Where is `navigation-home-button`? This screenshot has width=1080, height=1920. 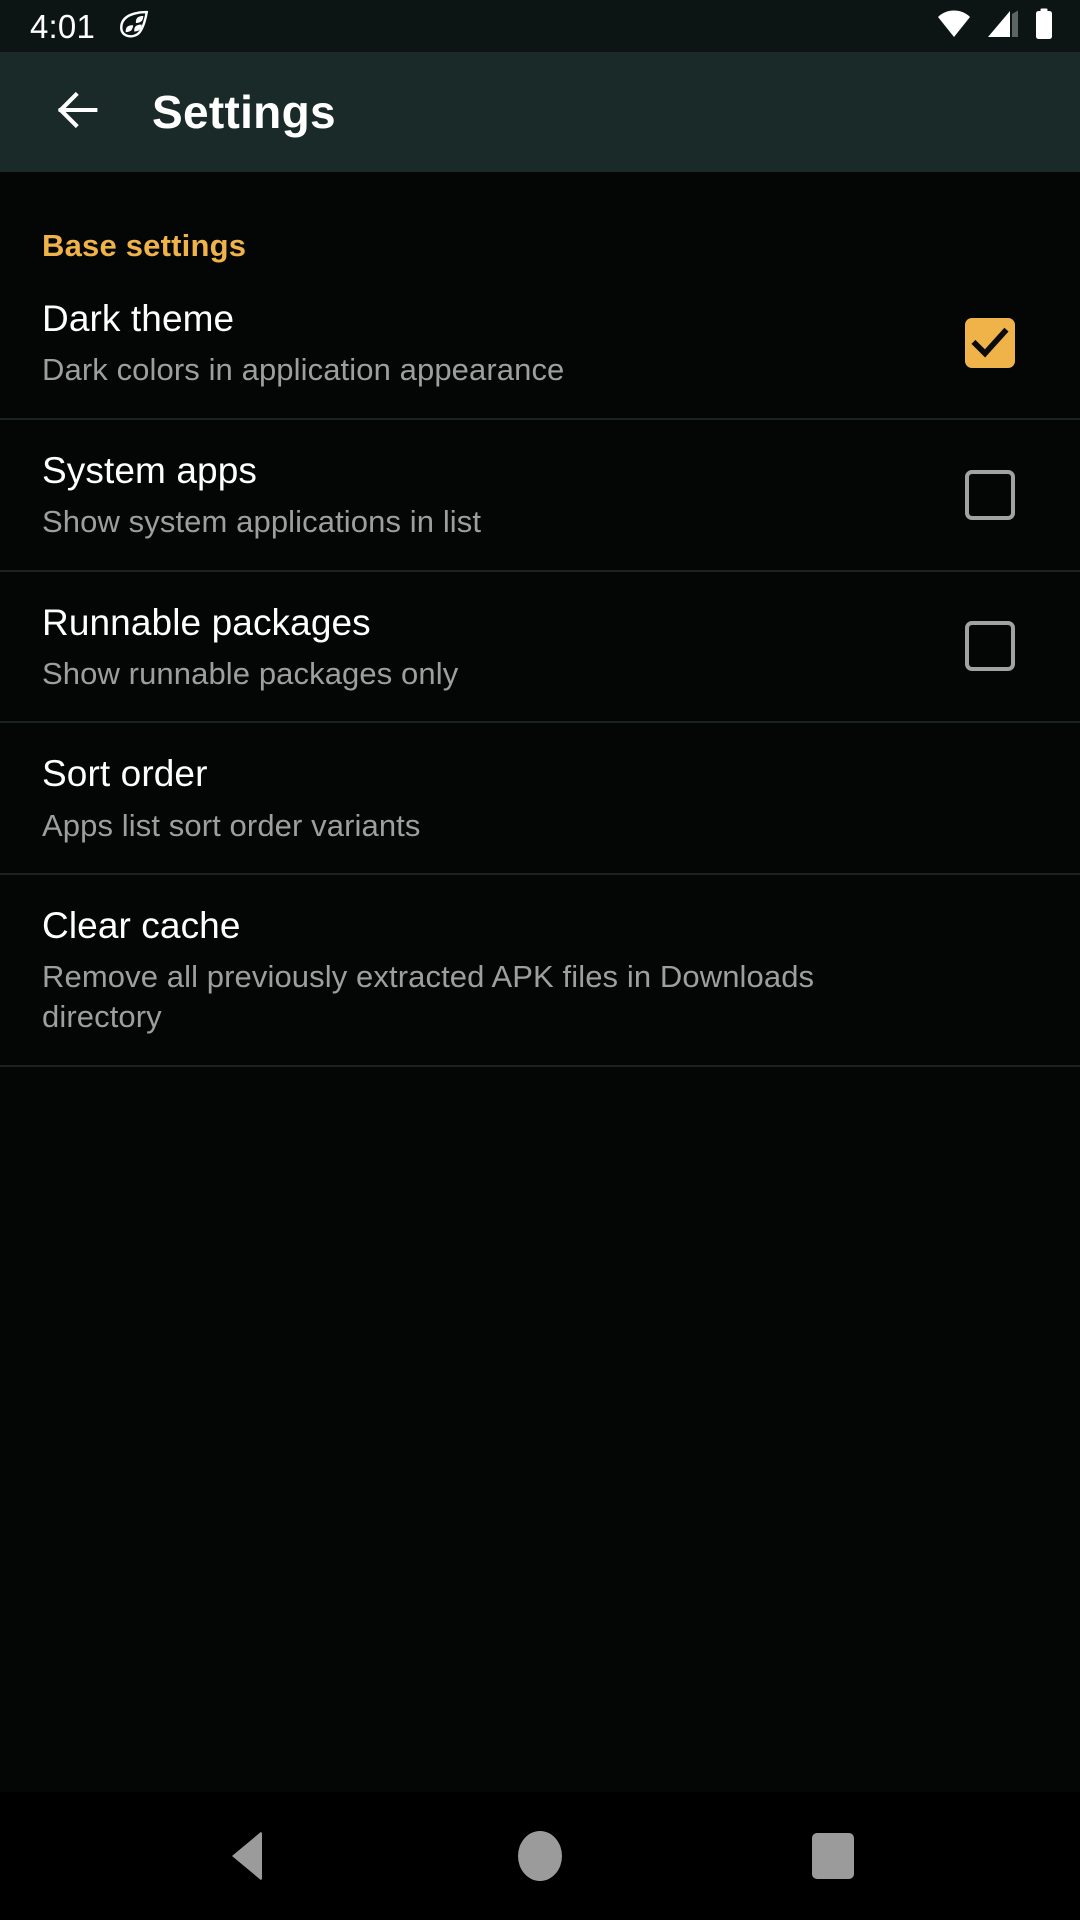
navigation-home-button is located at coordinates (540, 1856).